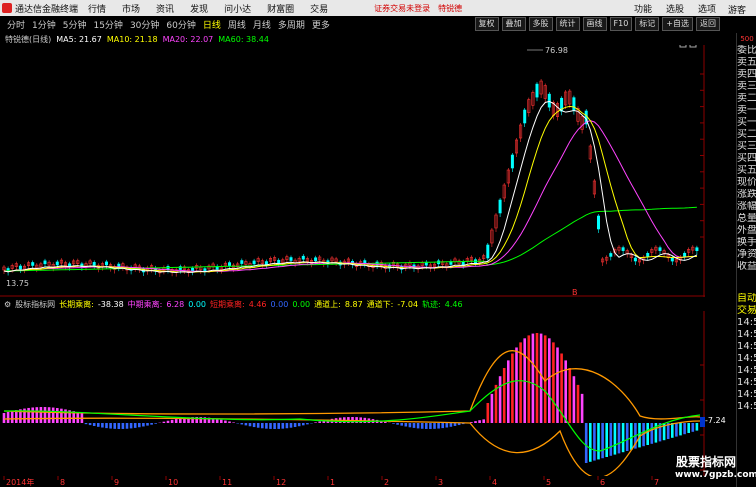 The height and width of the screenshot is (487, 756). Describe the element at coordinates (237, 24) in the screenshot. I see `period-weekly: 周线` at that location.